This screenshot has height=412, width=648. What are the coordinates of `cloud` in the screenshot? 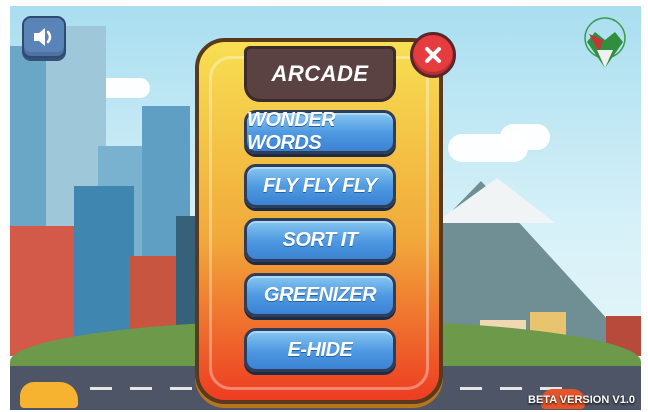 It's located at (525, 137).